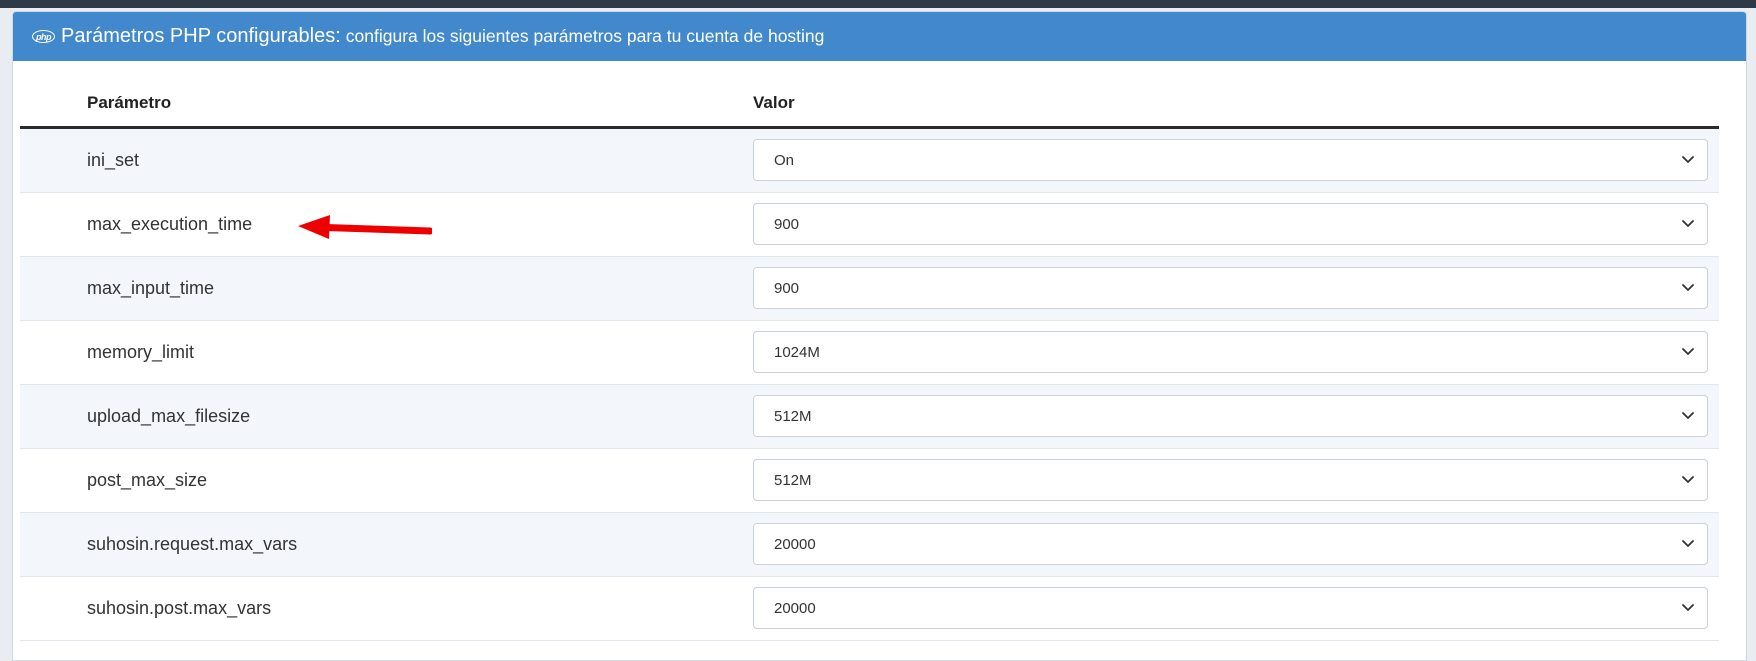  Describe the element at coordinates (179, 608) in the screenshot. I see `parameter-name: suhosin.post.max_vars` at that location.